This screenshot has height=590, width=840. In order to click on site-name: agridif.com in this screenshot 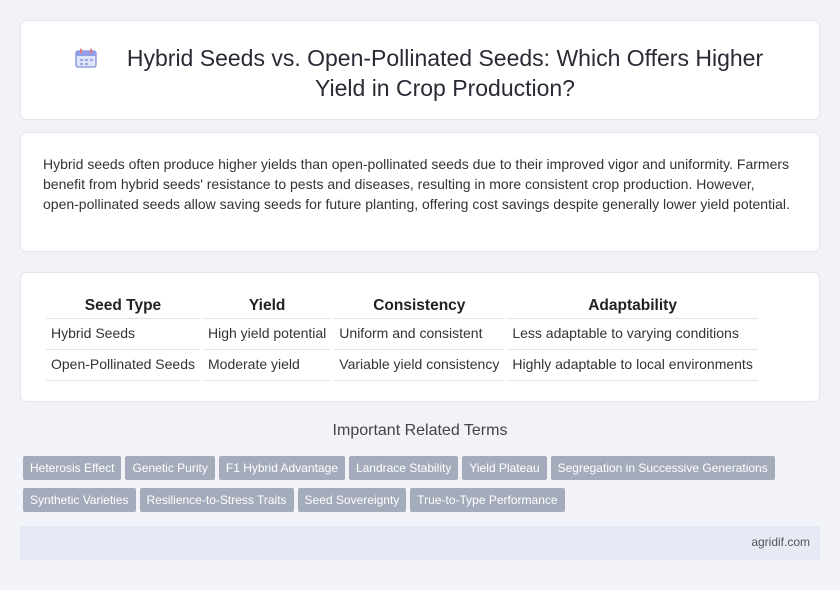, I will do `click(780, 542)`.